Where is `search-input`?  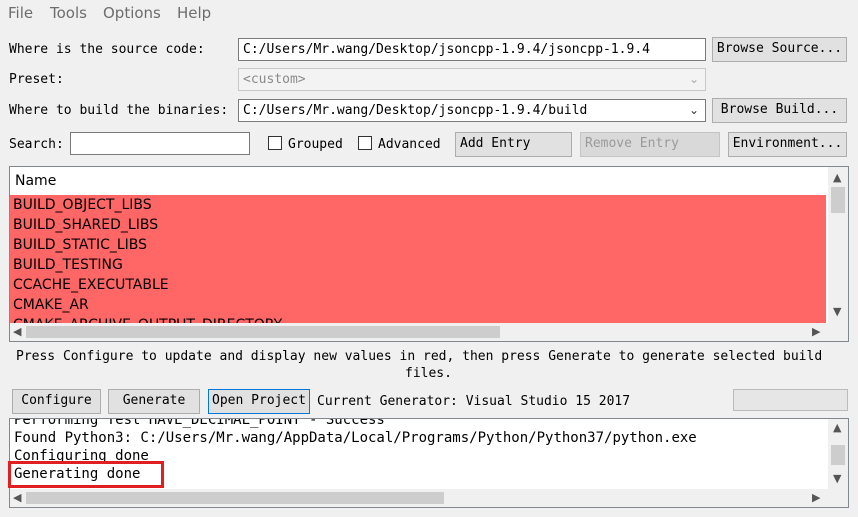
search-input is located at coordinates (160, 143).